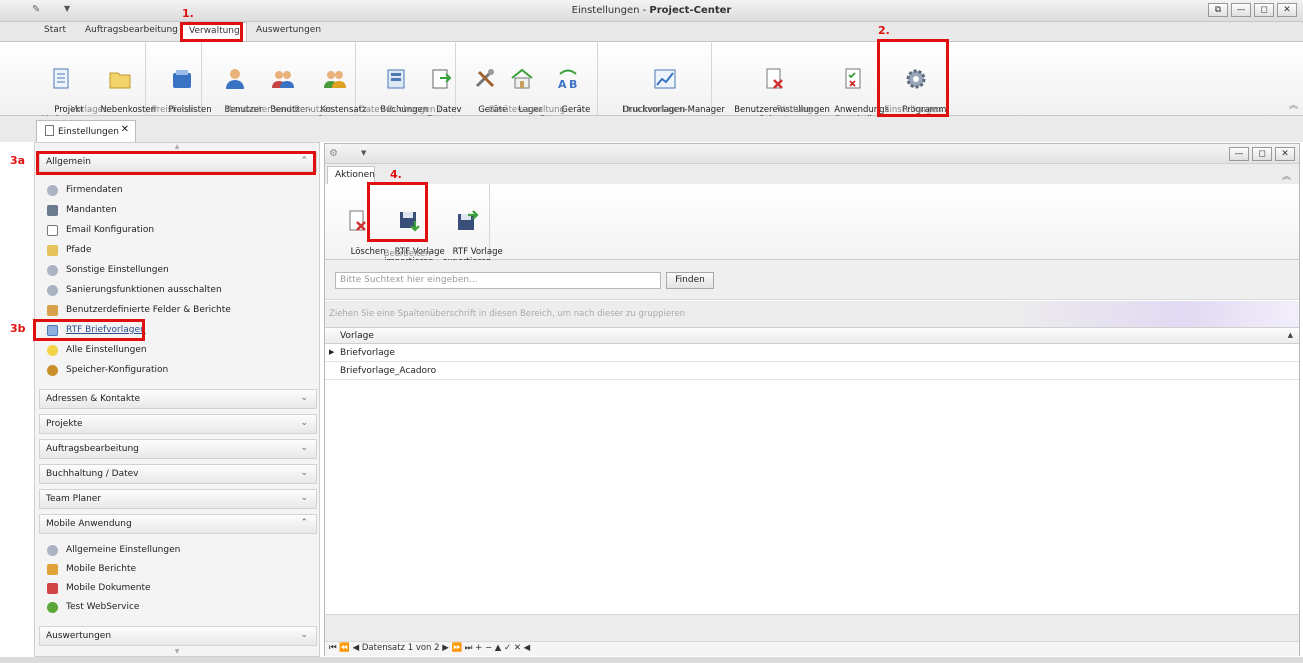 This screenshot has height=663, width=1303. What do you see at coordinates (1286, 175) in the screenshot?
I see `inner-ribbon-collapse-icon: ︽` at bounding box center [1286, 175].